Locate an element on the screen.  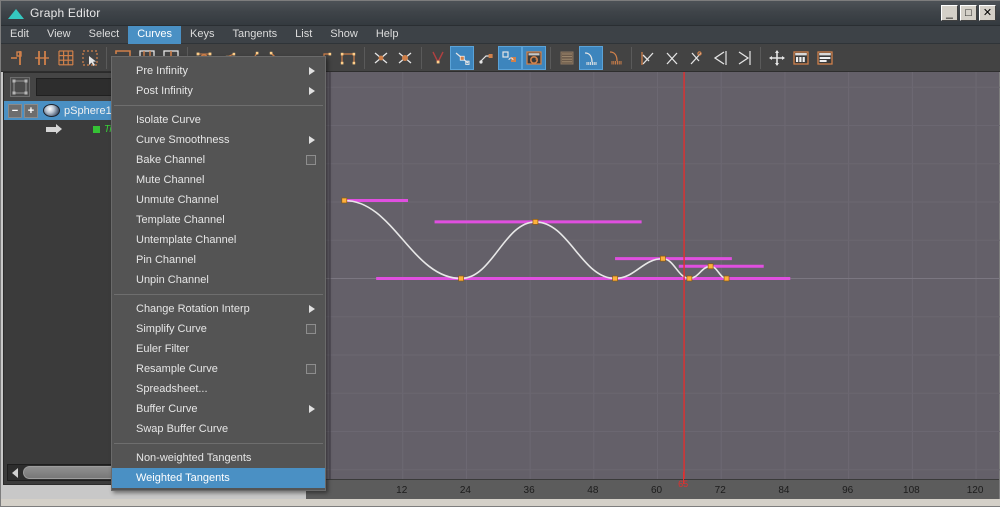
outliner-filter-icon is located at coordinates (20, 87).